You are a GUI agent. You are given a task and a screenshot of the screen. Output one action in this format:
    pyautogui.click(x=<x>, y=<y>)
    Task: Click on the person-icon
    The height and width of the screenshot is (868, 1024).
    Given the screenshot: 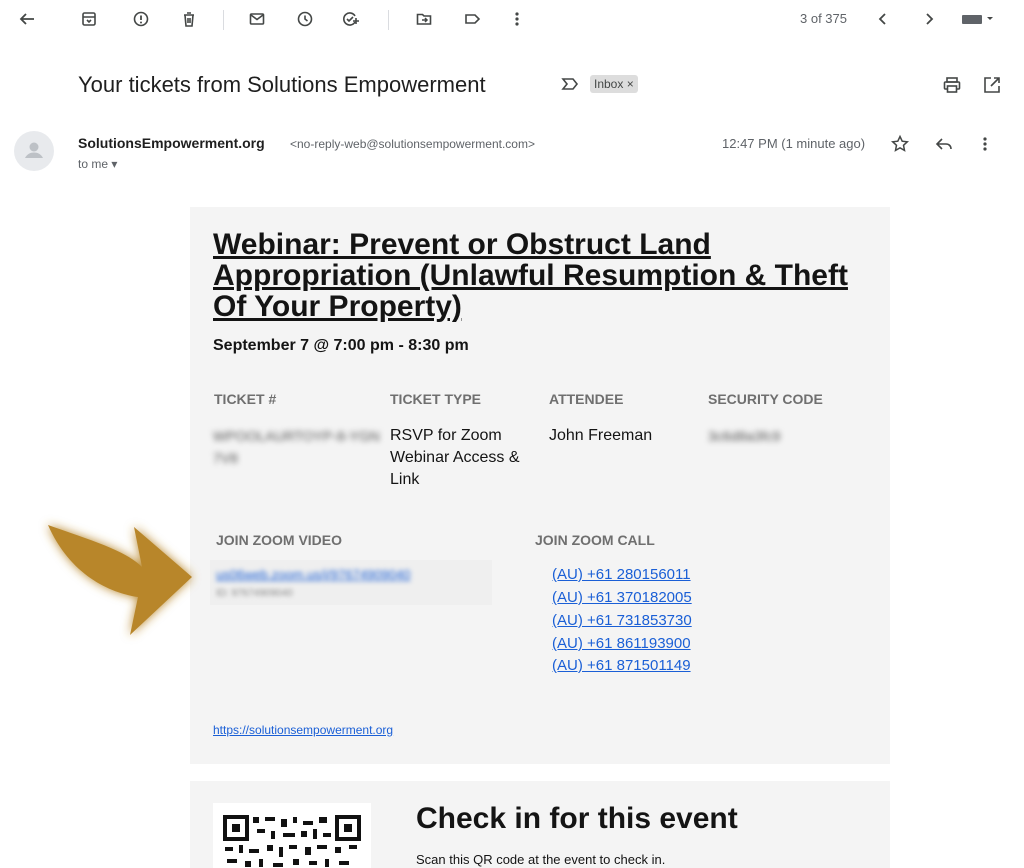 What is the action you would take?
    pyautogui.click(x=34, y=150)
    